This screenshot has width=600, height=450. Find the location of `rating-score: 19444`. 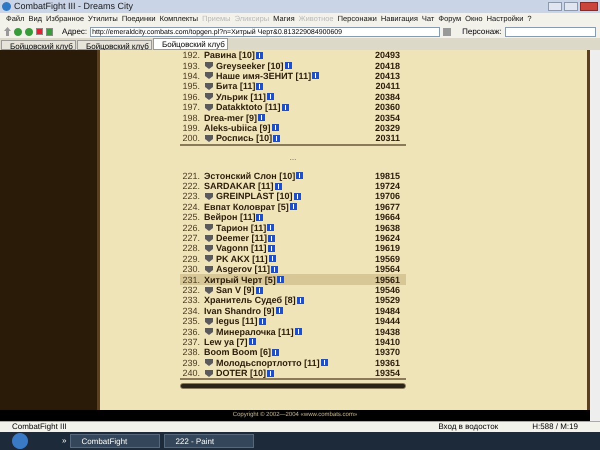

rating-score: 19444 is located at coordinates (387, 321).